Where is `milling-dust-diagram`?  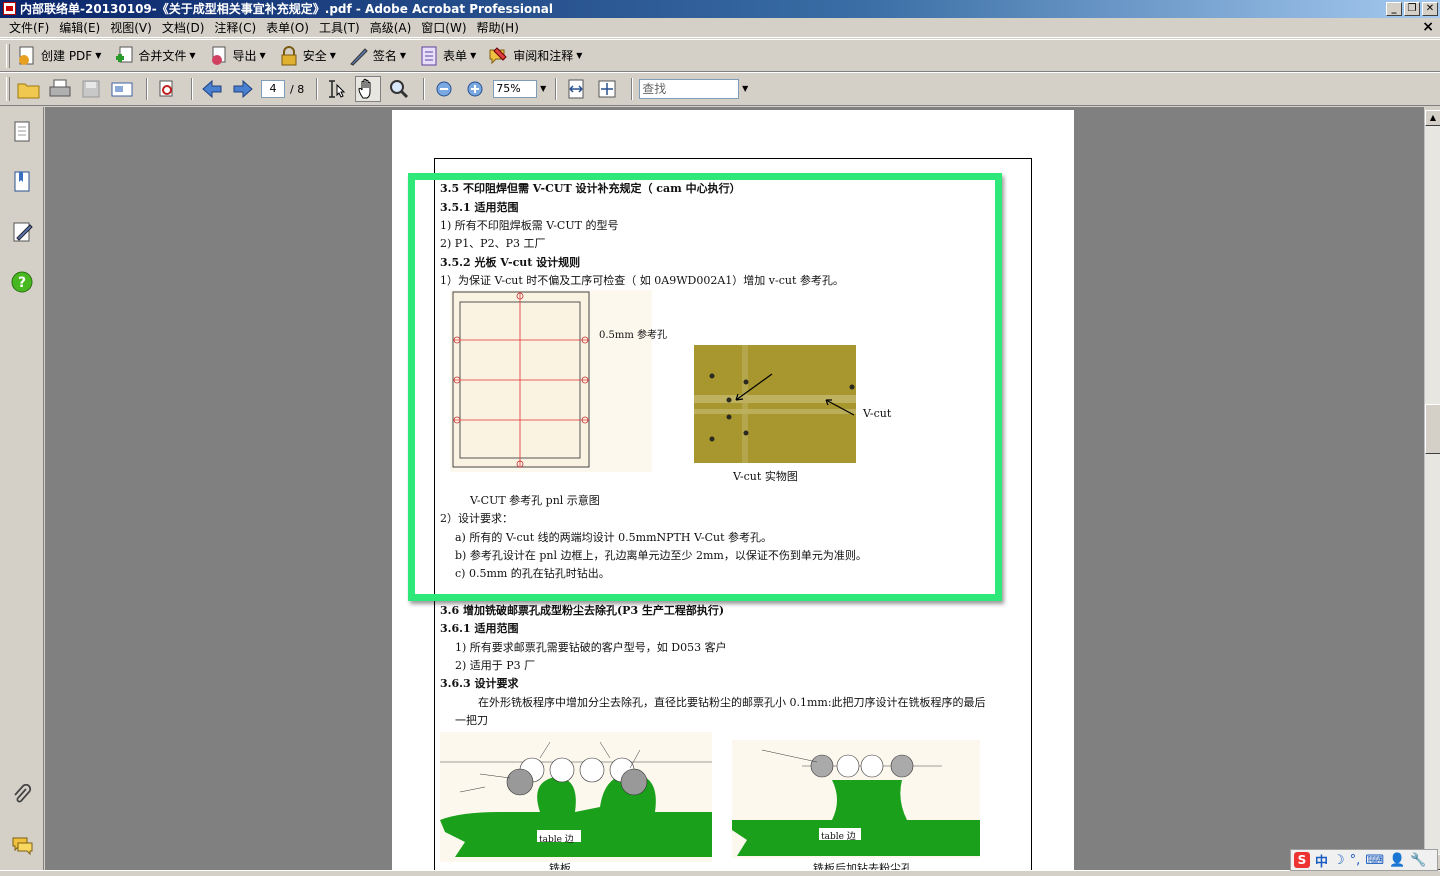
milling-dust-diagram is located at coordinates (856, 799).